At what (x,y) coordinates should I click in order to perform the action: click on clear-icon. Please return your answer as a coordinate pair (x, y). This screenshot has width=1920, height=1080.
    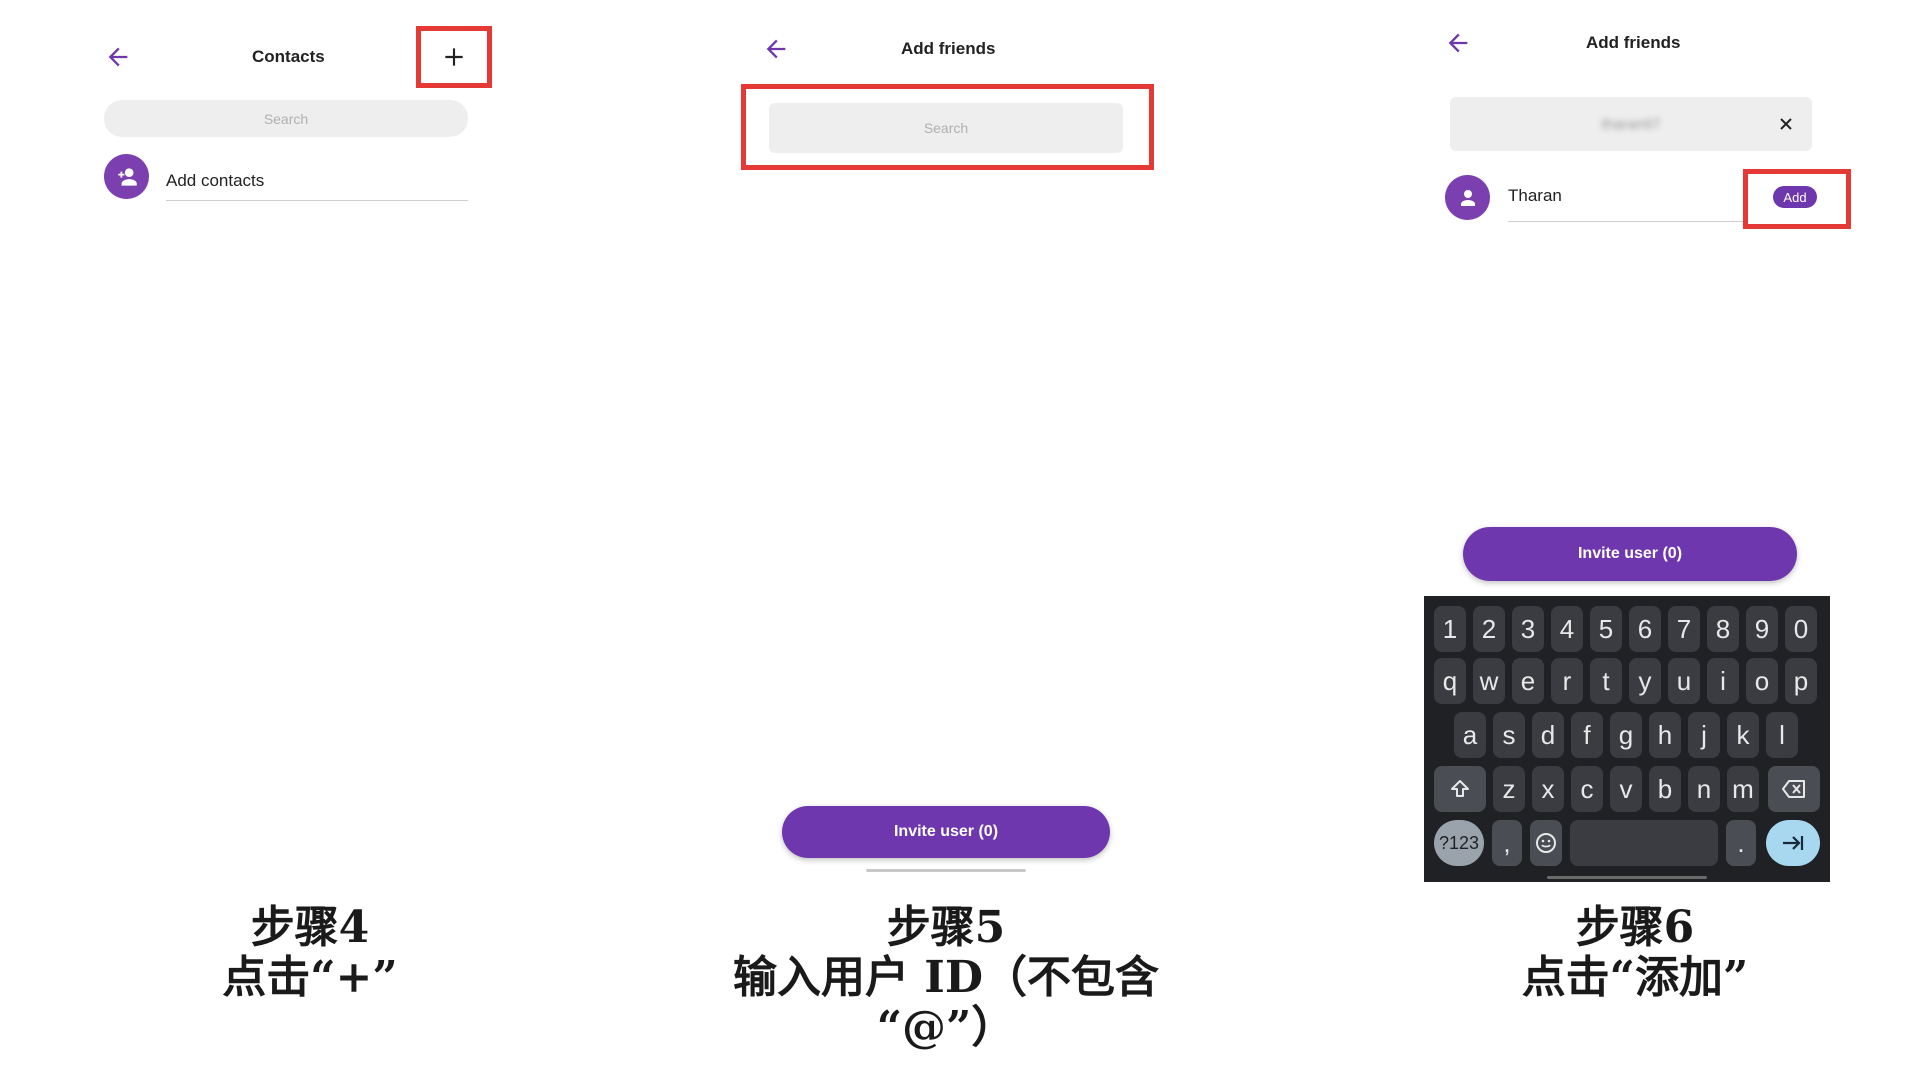
    Looking at the image, I should click on (1786, 124).